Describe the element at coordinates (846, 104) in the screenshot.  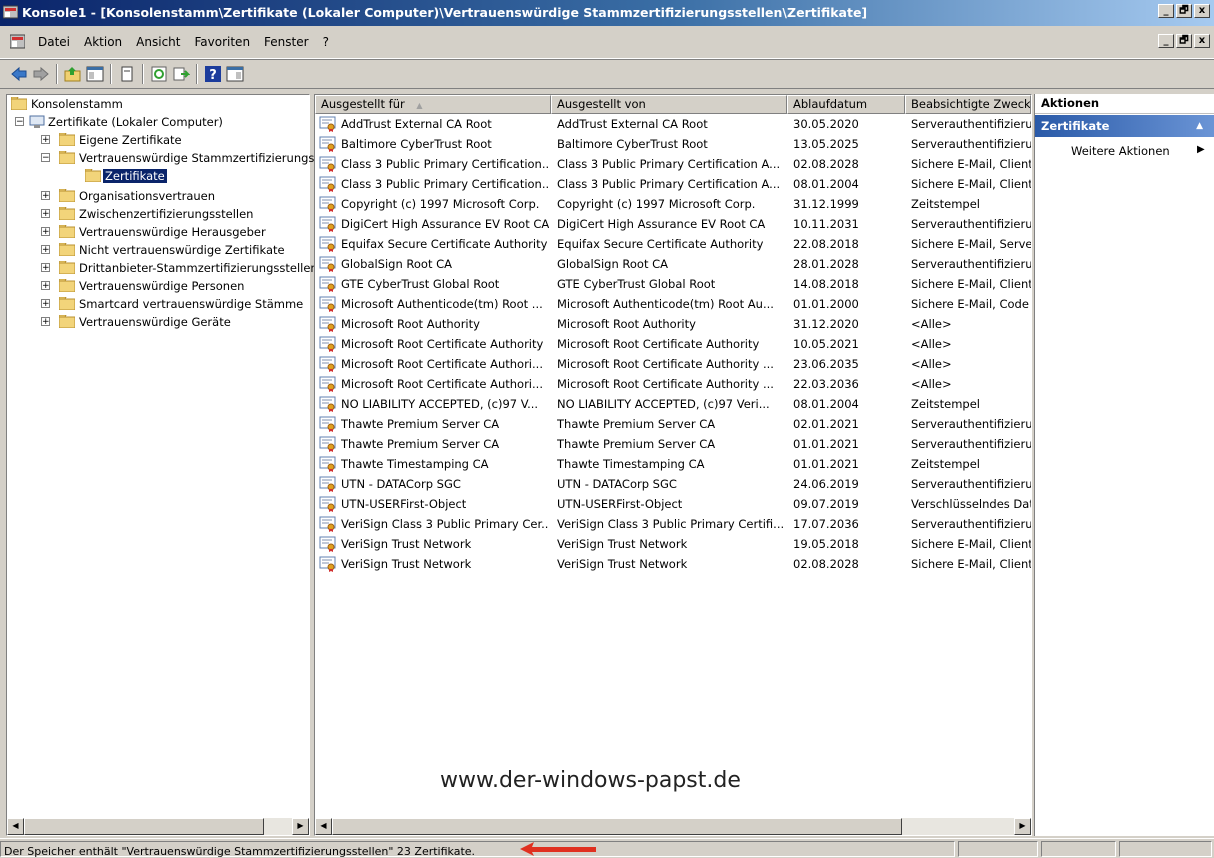
I see `column-header-expiration: Ablaufdatum` at that location.